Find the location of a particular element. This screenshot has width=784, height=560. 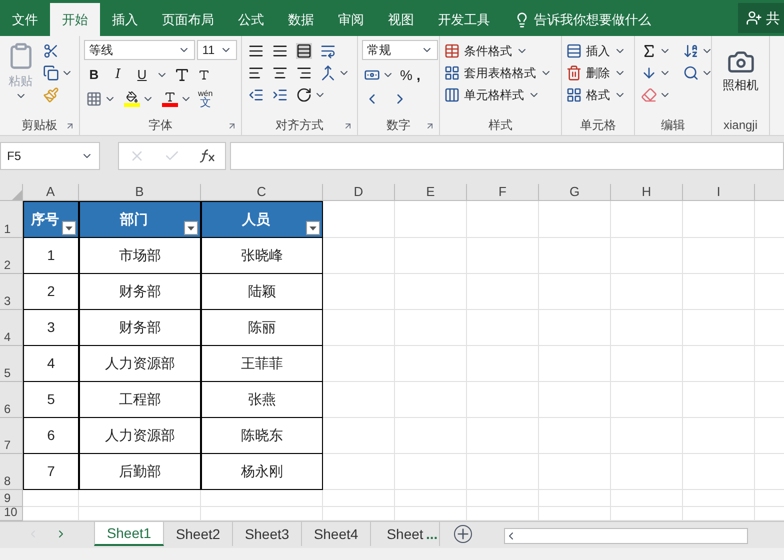

bold-button: B is located at coordinates (94, 75).